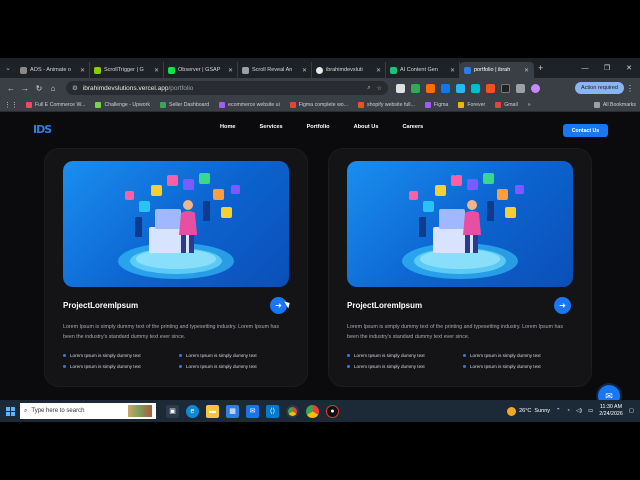 The image size is (640, 480). Describe the element at coordinates (228, 127) in the screenshot. I see `nav-home: Home` at that location.